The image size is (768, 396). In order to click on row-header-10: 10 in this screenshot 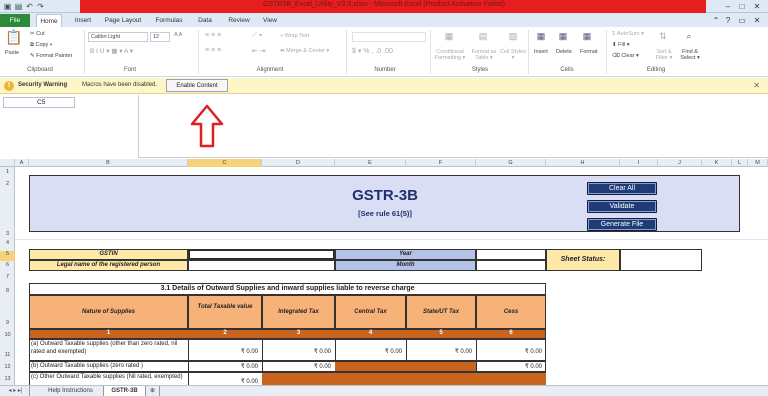, I will do `click(7, 335)`.